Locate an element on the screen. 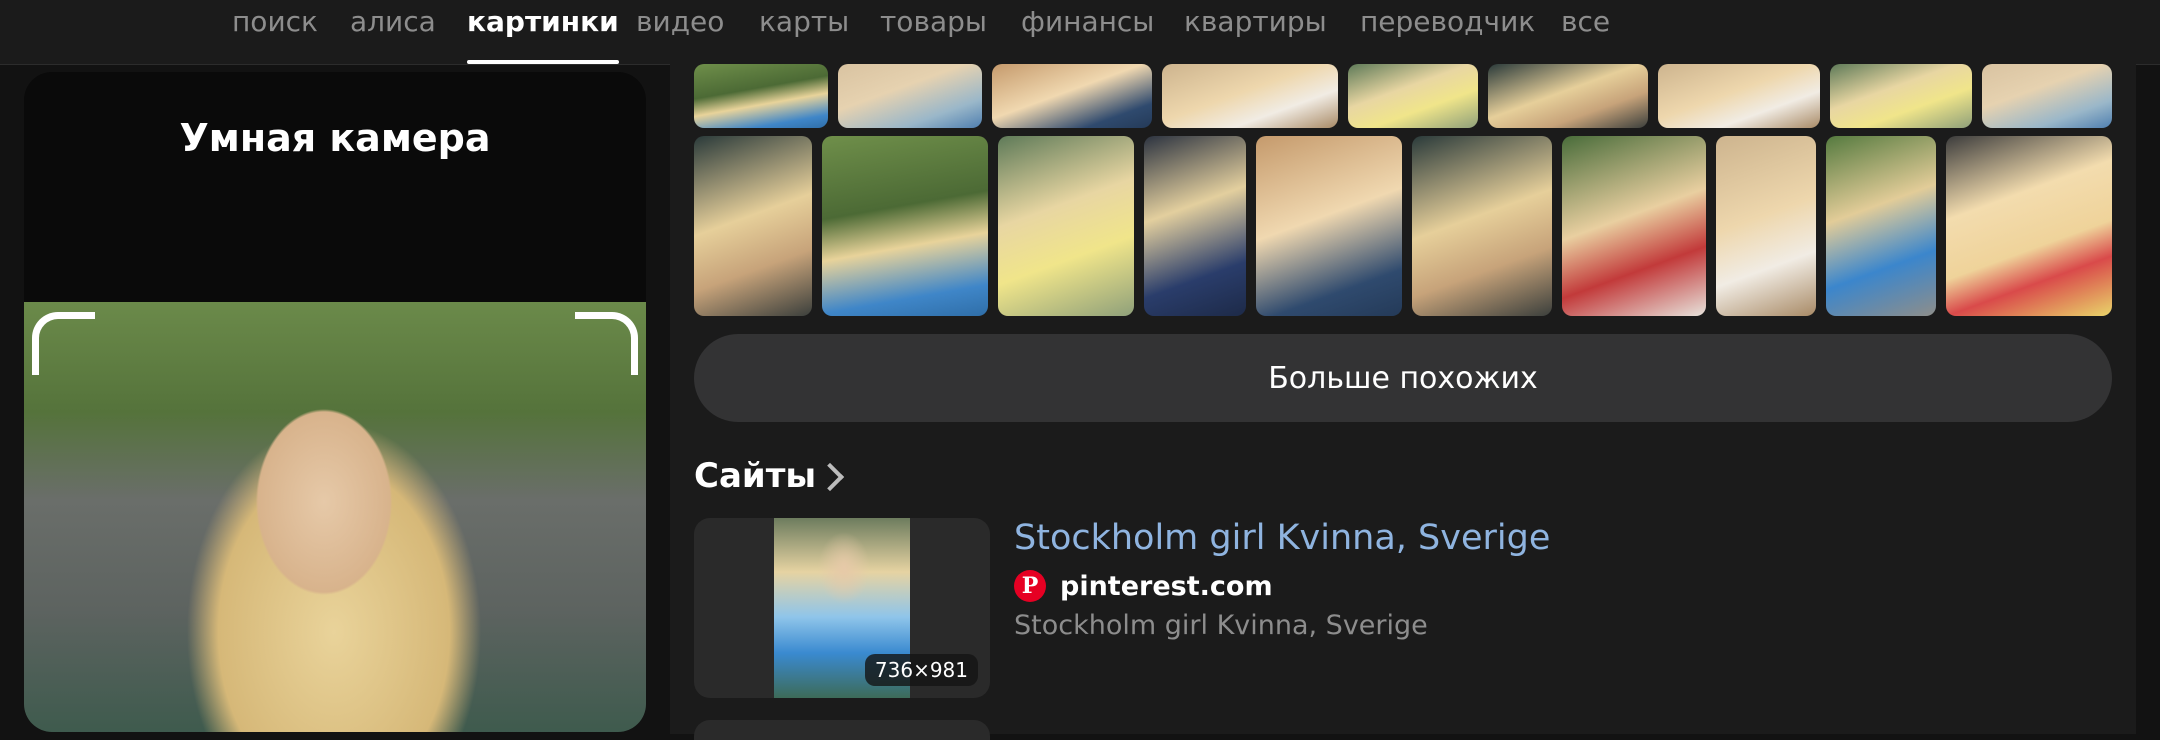 This screenshot has height=740, width=2160. sites-heading-label: Сайты is located at coordinates (755, 476).